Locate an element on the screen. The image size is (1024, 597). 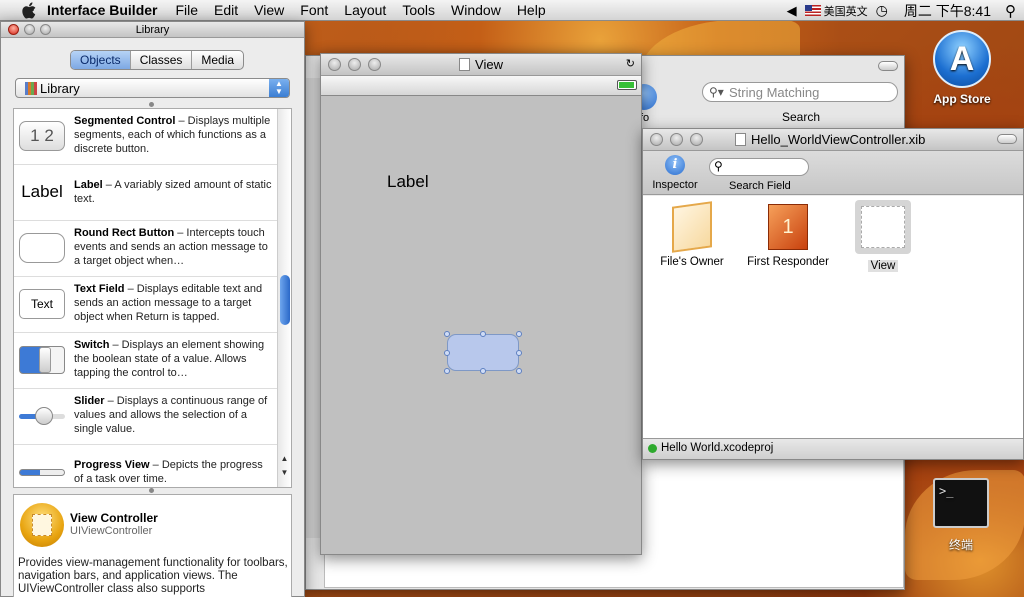
status-ok-icon is located at coordinates (652, 448).